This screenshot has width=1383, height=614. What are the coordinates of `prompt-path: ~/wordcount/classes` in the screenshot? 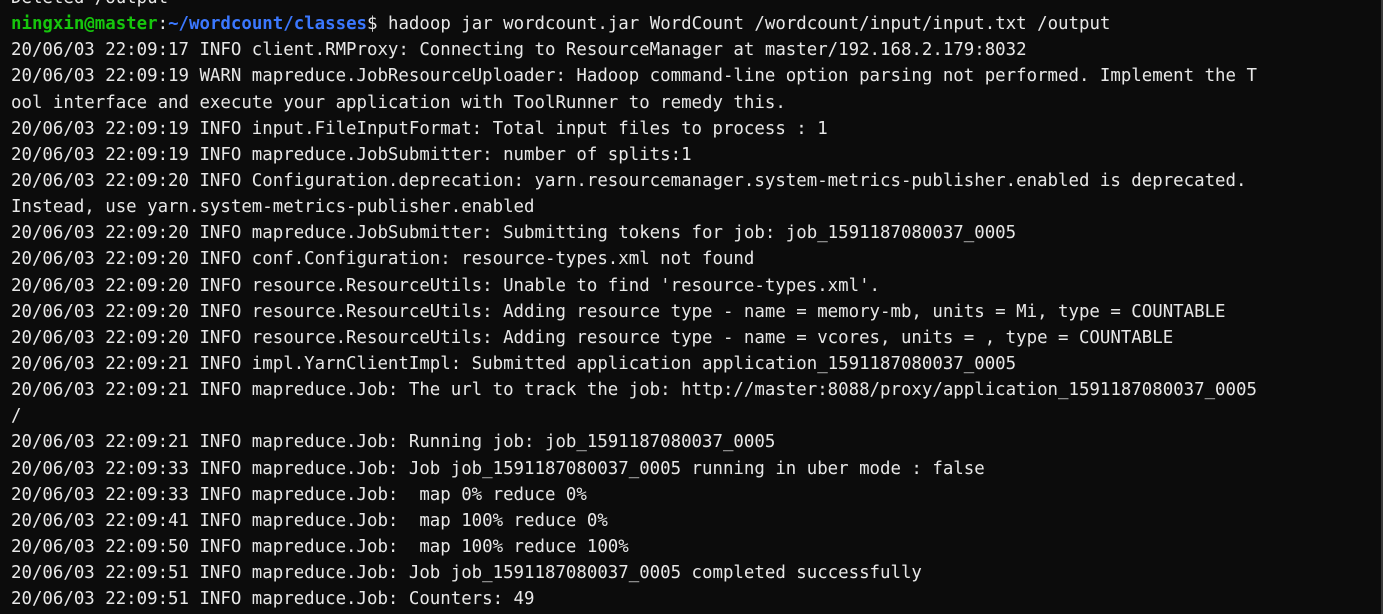 It's located at (268, 24).